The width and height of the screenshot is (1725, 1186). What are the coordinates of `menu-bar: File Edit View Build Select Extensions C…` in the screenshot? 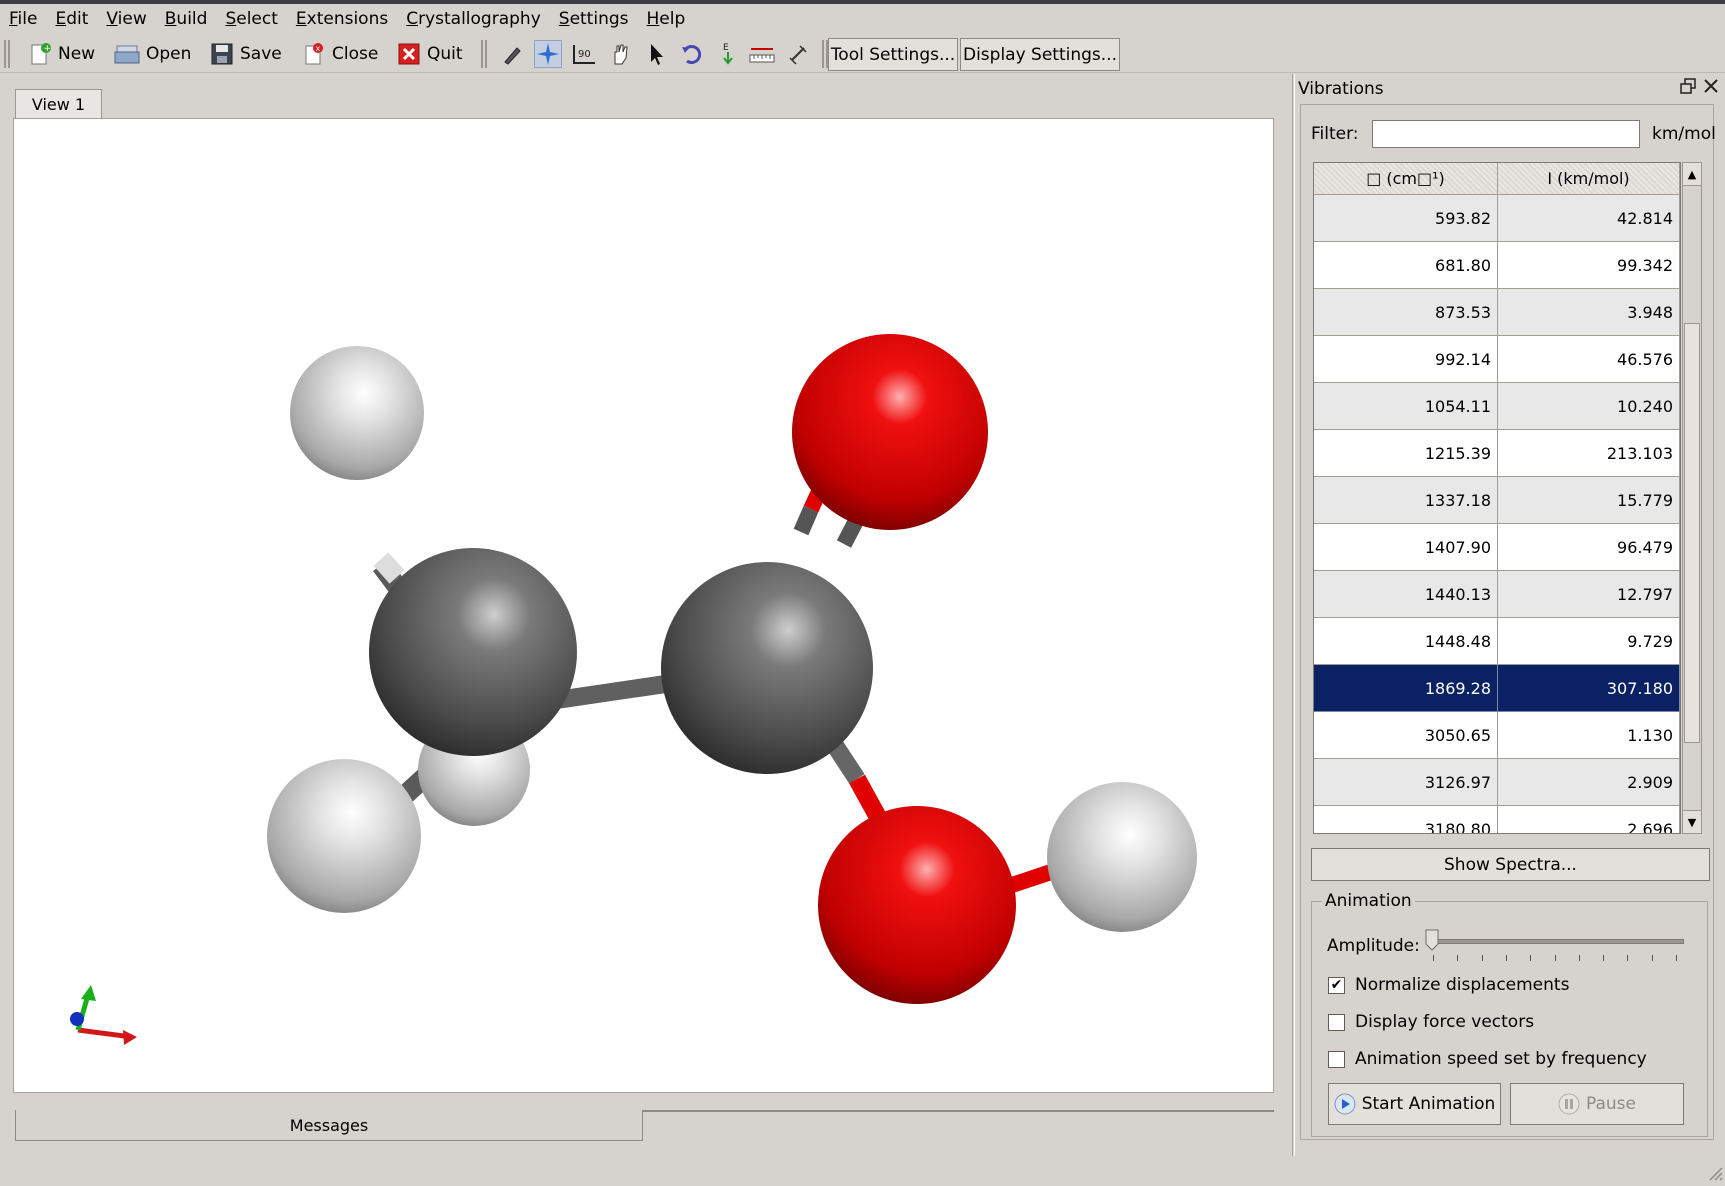 It's located at (862, 19).